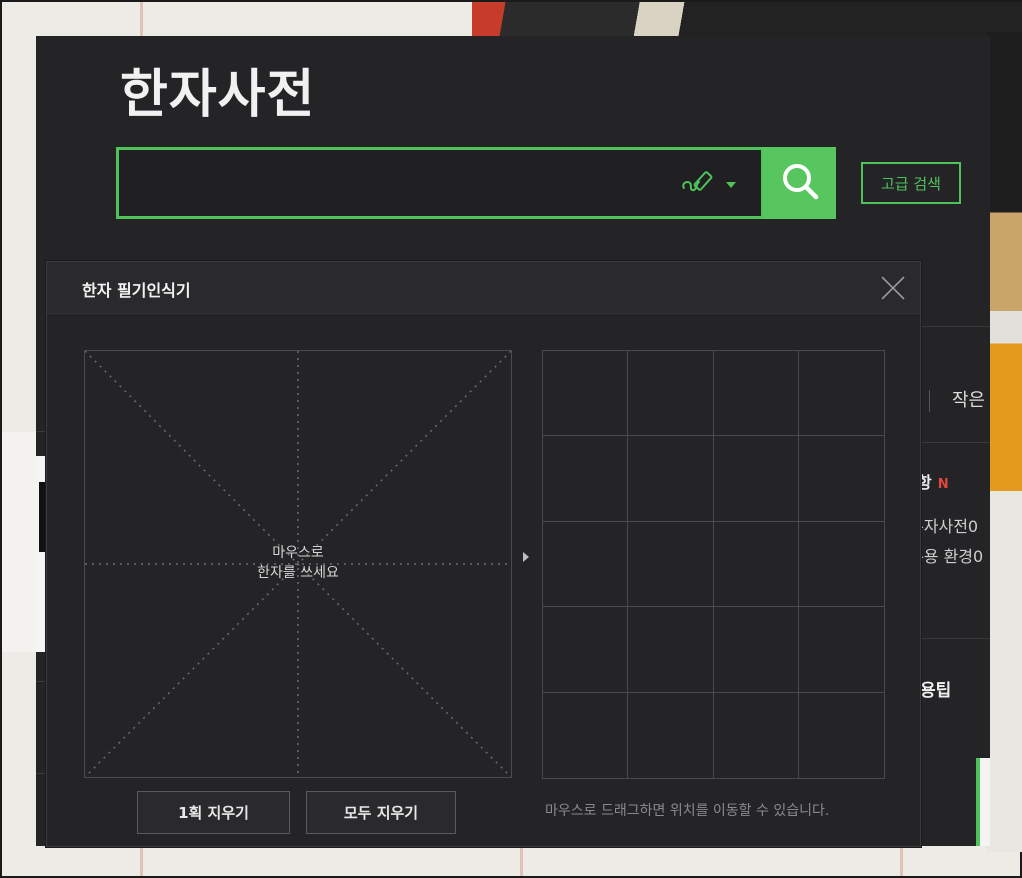 This screenshot has height=878, width=1022. I want to click on canvas-hint-line: 마우스로, so click(298, 553).